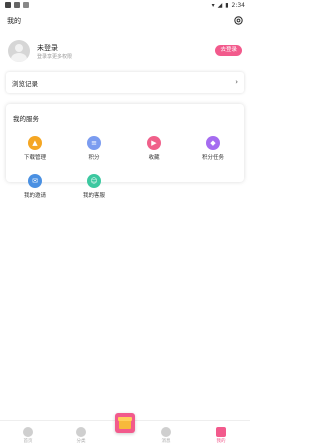  Describe the element at coordinates (55, 57) in the screenshot. I see `login-hint: 登录享更多权限` at that location.